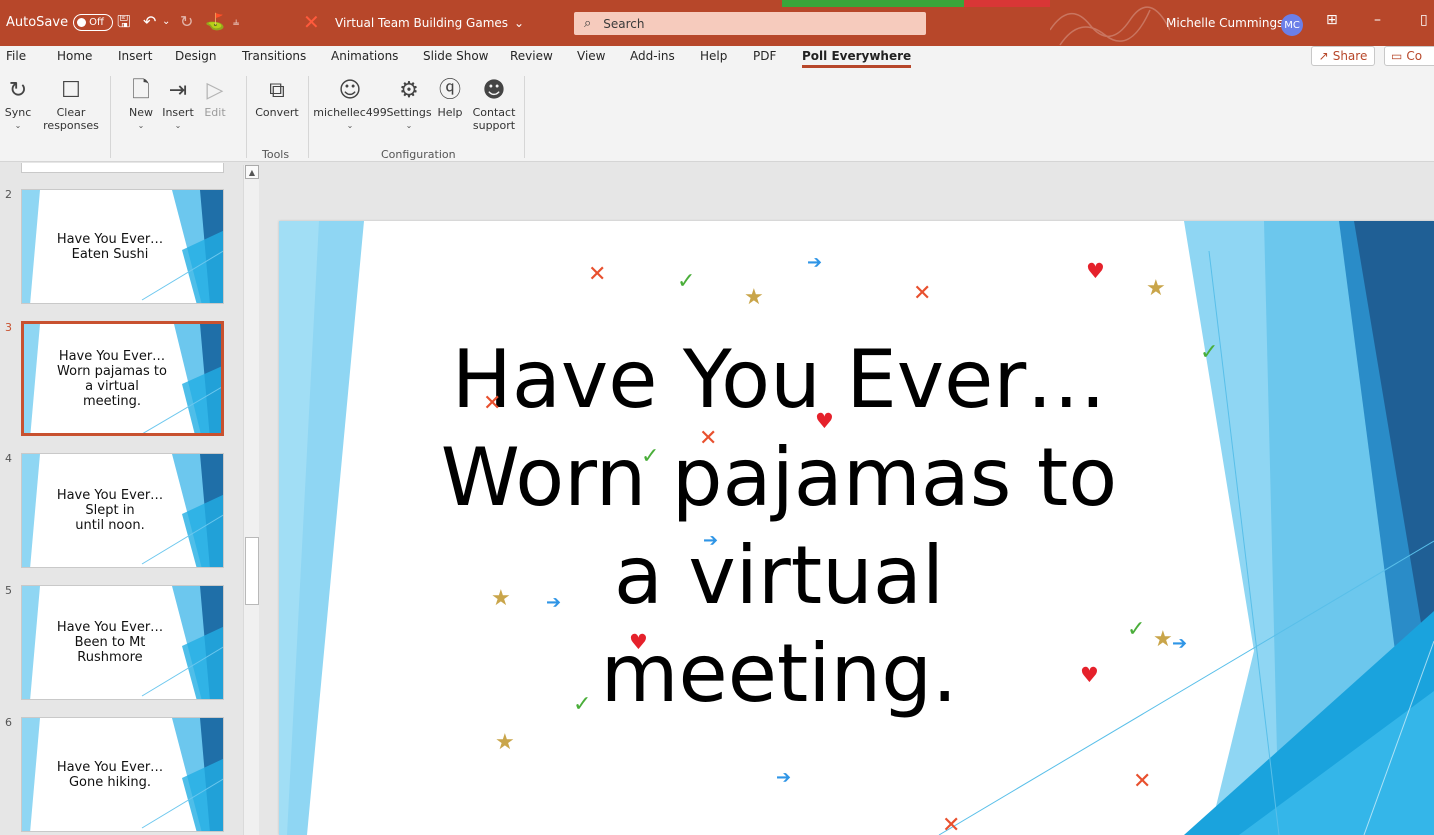 Image resolution: width=1434 pixels, height=835 pixels. Describe the element at coordinates (1110, 26) in the screenshot. I see `title-bar-pattern` at that location.